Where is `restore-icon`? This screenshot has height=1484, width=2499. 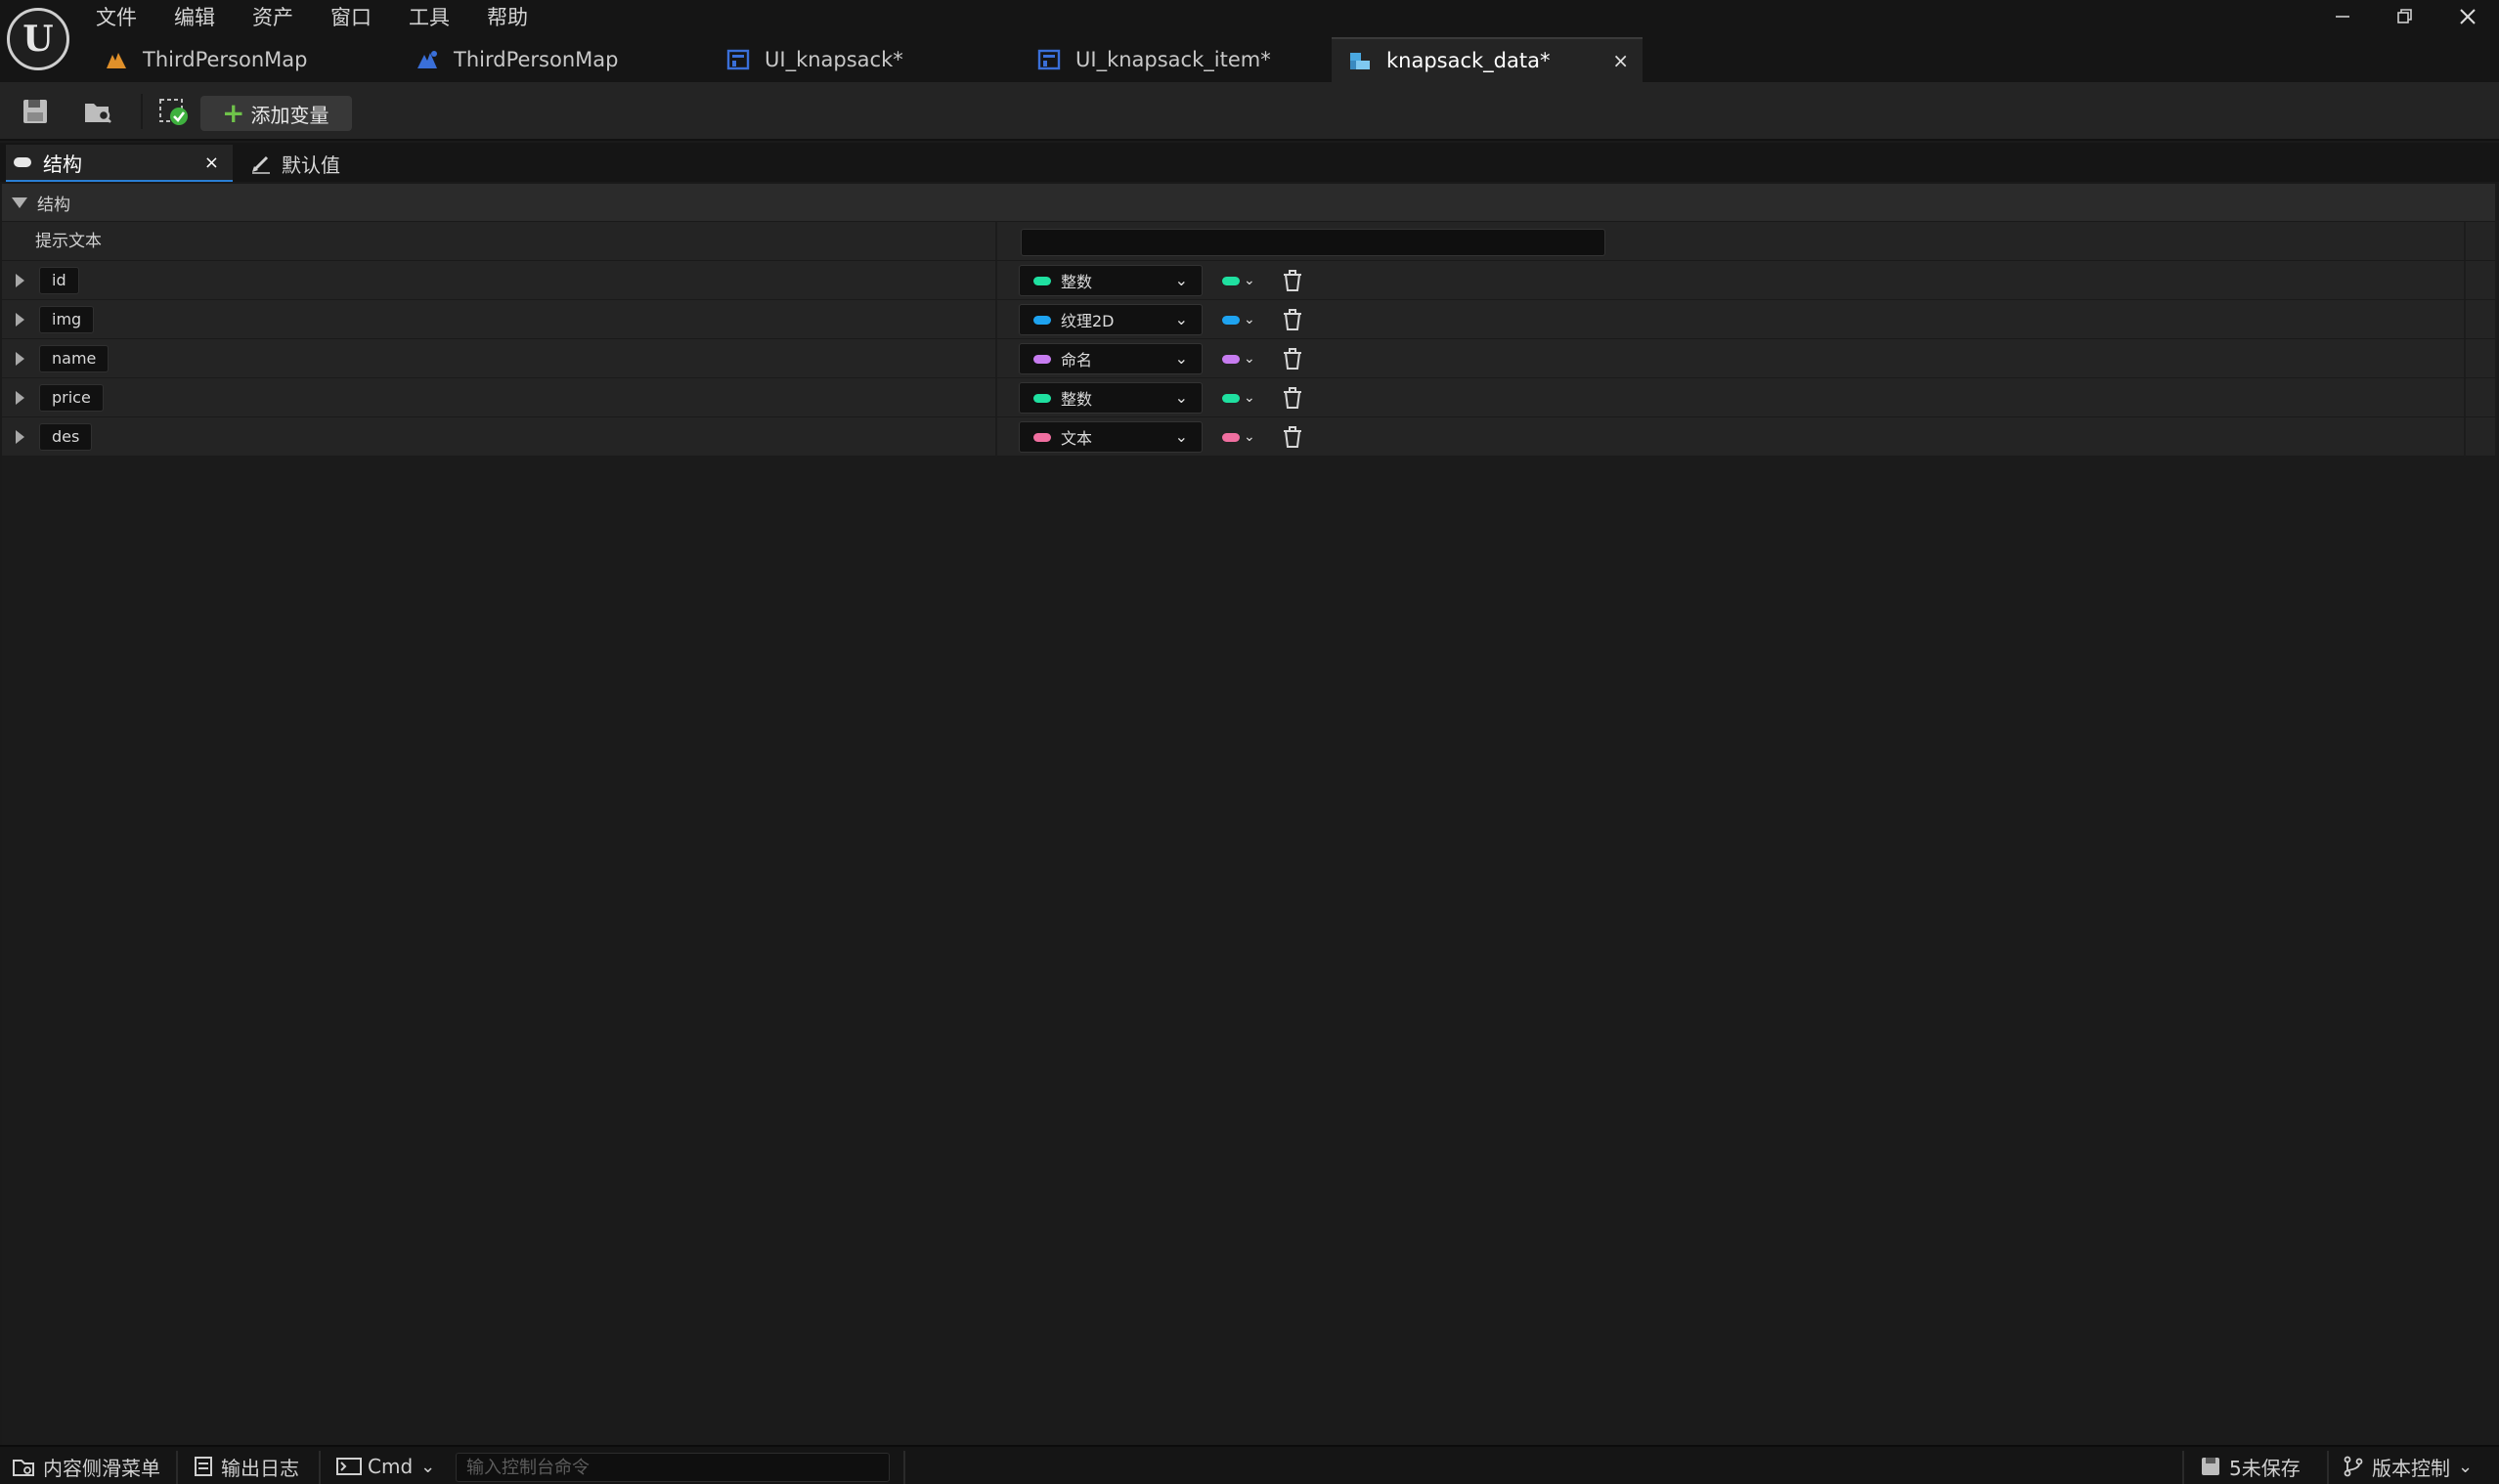
restore-icon is located at coordinates (2405, 16).